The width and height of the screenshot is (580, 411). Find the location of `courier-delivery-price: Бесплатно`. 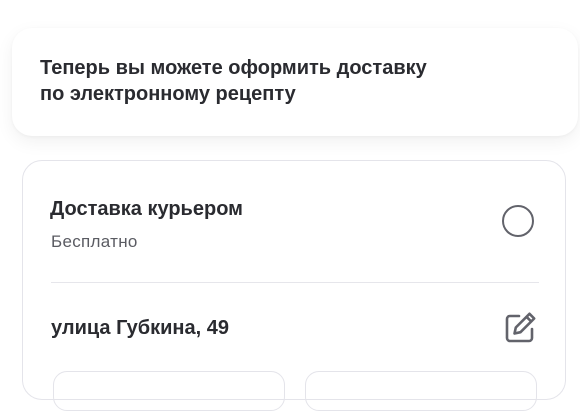

courier-delivery-price: Бесплатно is located at coordinates (94, 241).